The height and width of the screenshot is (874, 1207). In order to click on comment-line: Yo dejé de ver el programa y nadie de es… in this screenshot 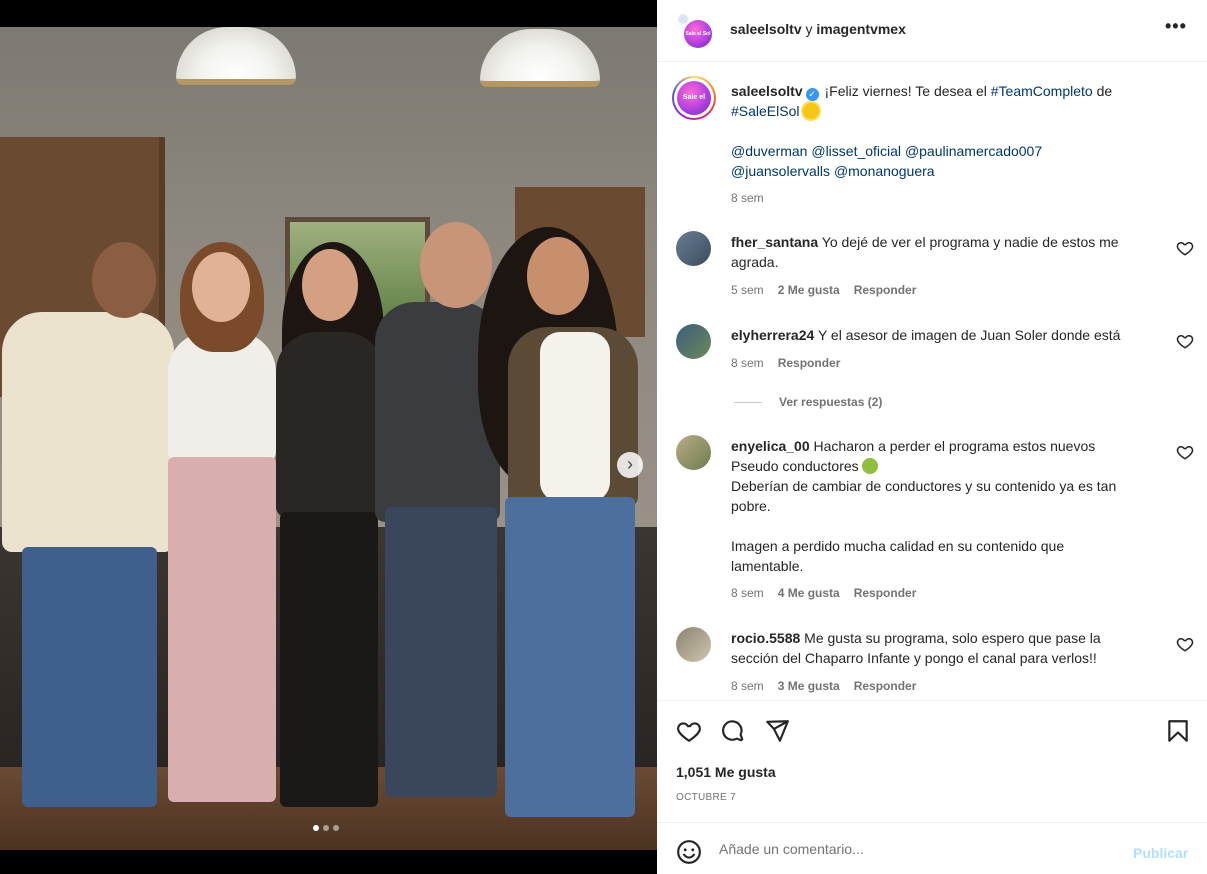, I will do `click(970, 242)`.